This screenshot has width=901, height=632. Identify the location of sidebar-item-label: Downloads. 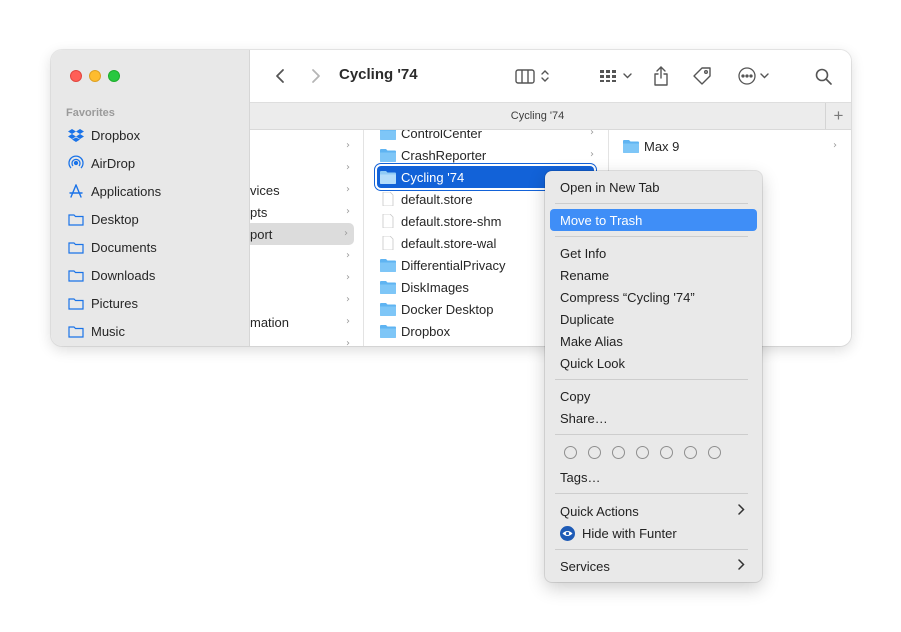
(123, 275).